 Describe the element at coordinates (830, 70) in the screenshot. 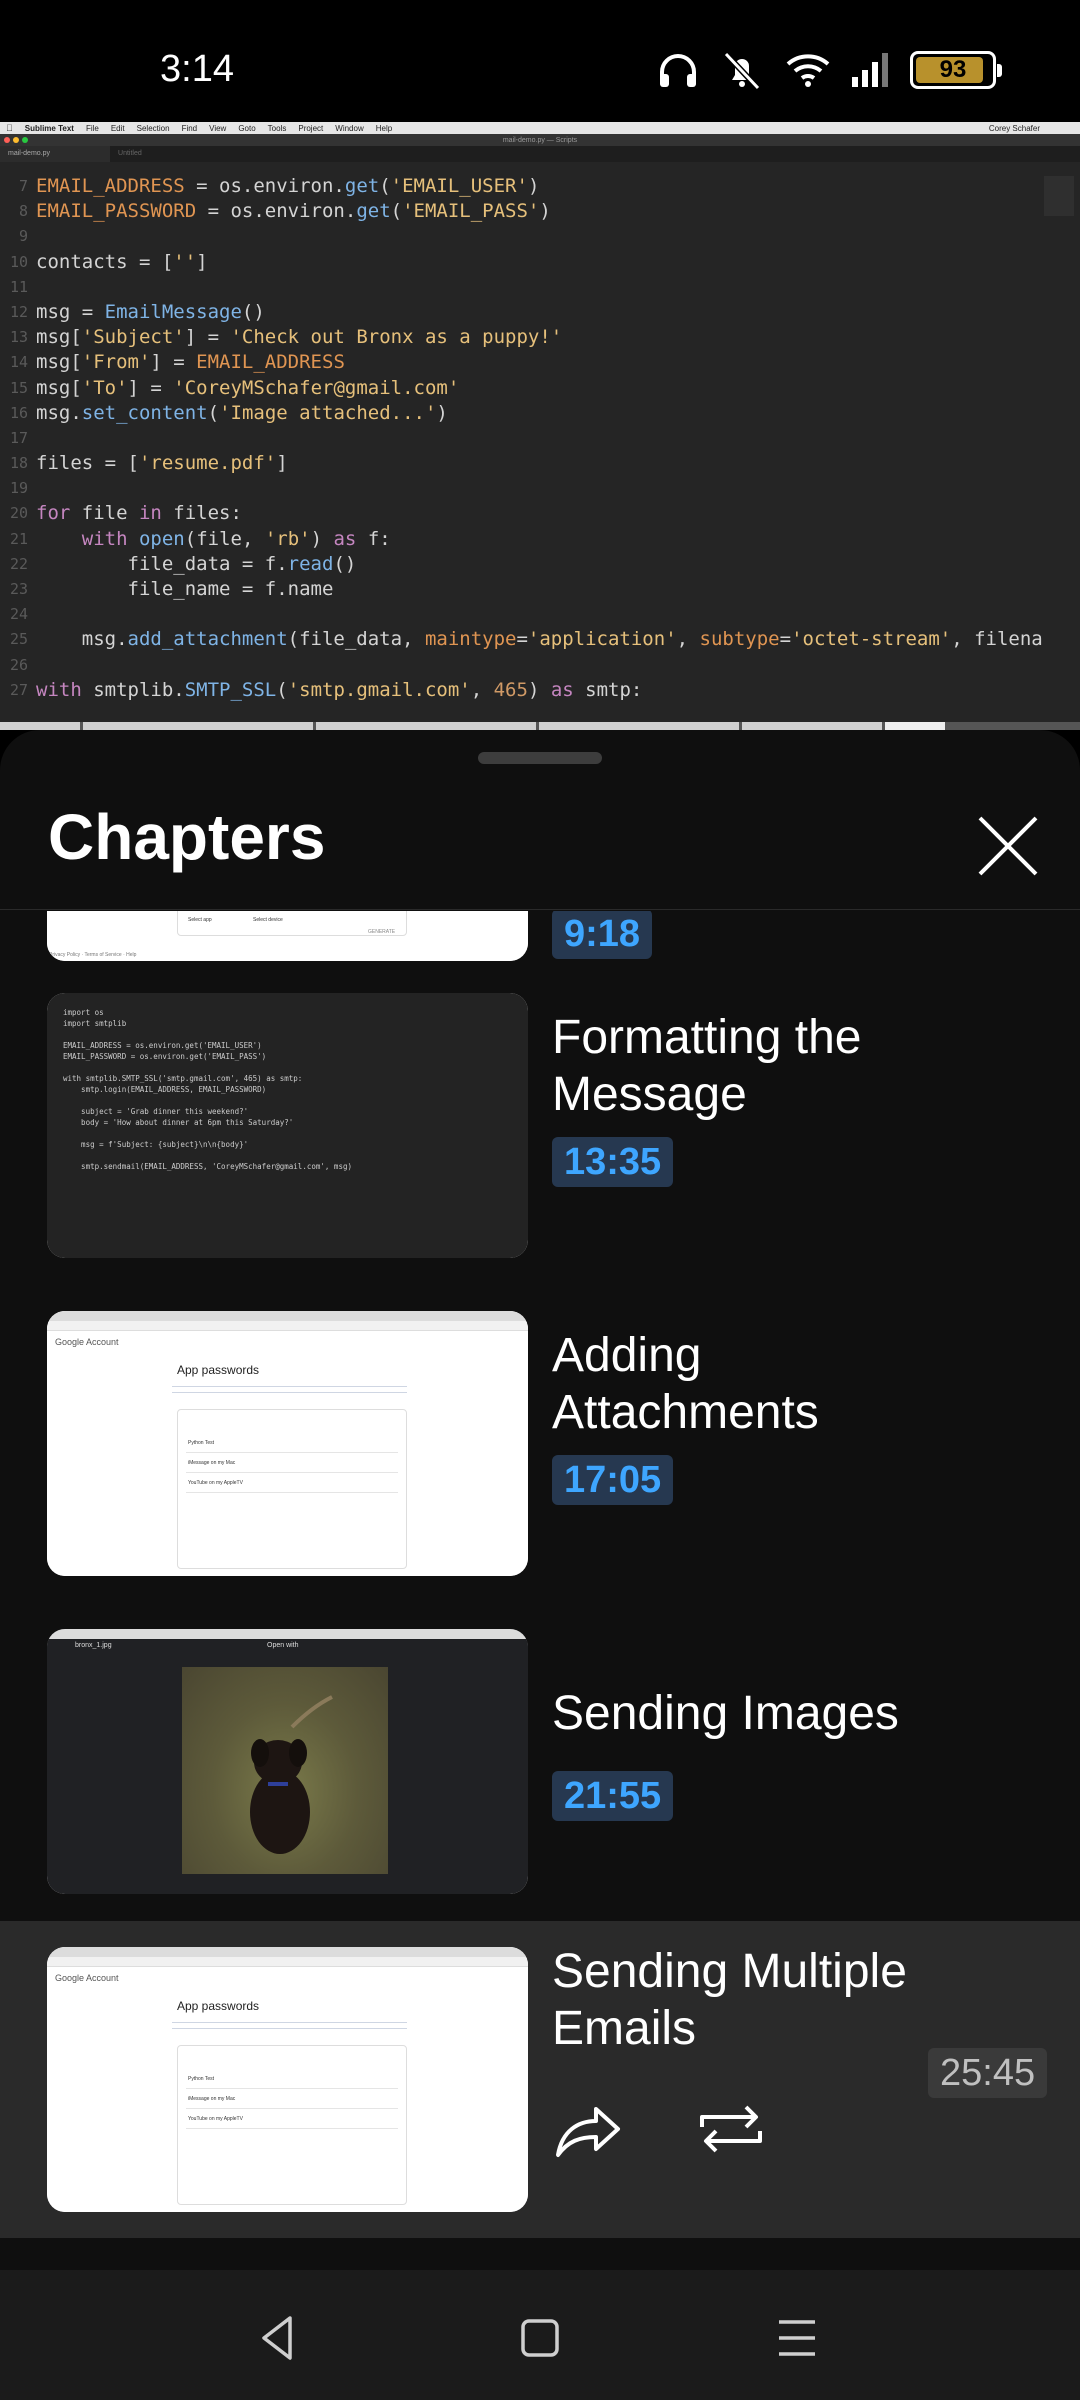

I see `status-icons: 93` at that location.